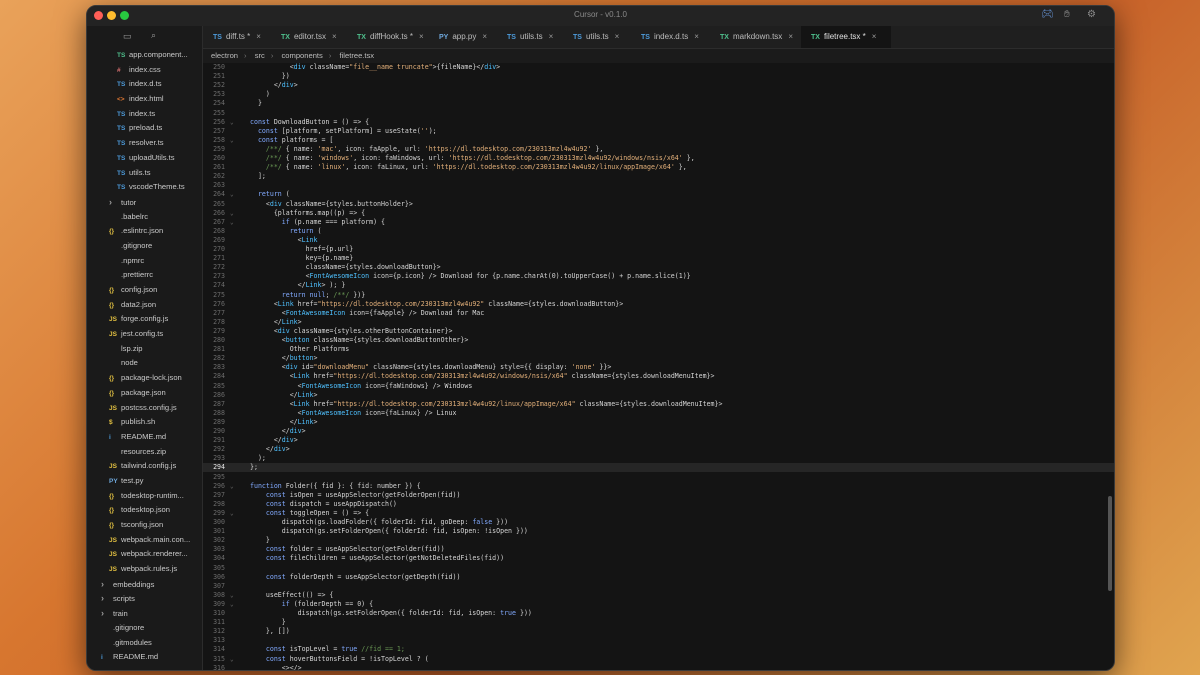 Image resolution: width=1200 pixels, height=675 pixels. Describe the element at coordinates (308, 212) in the screenshot. I see `code-text: {platforms.map((p) => {` at that location.